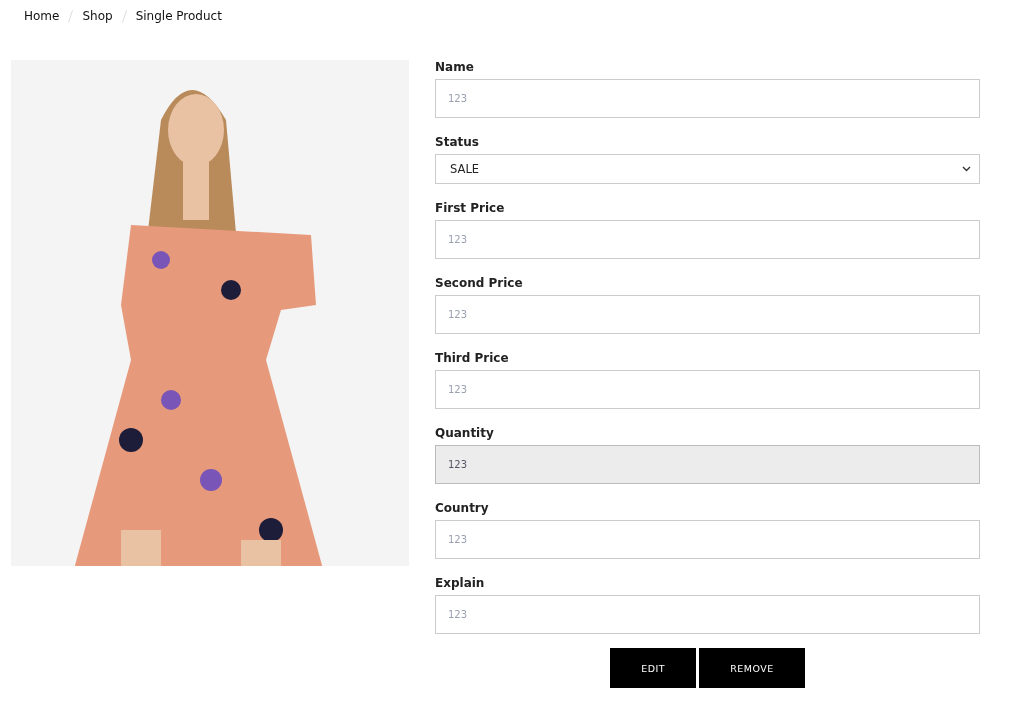  Describe the element at coordinates (472, 358) in the screenshot. I see `field-label: Third Price` at that location.